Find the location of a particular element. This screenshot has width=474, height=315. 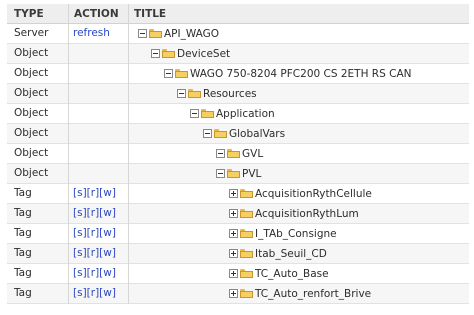

cell-title: Application is located at coordinates (232, 113).